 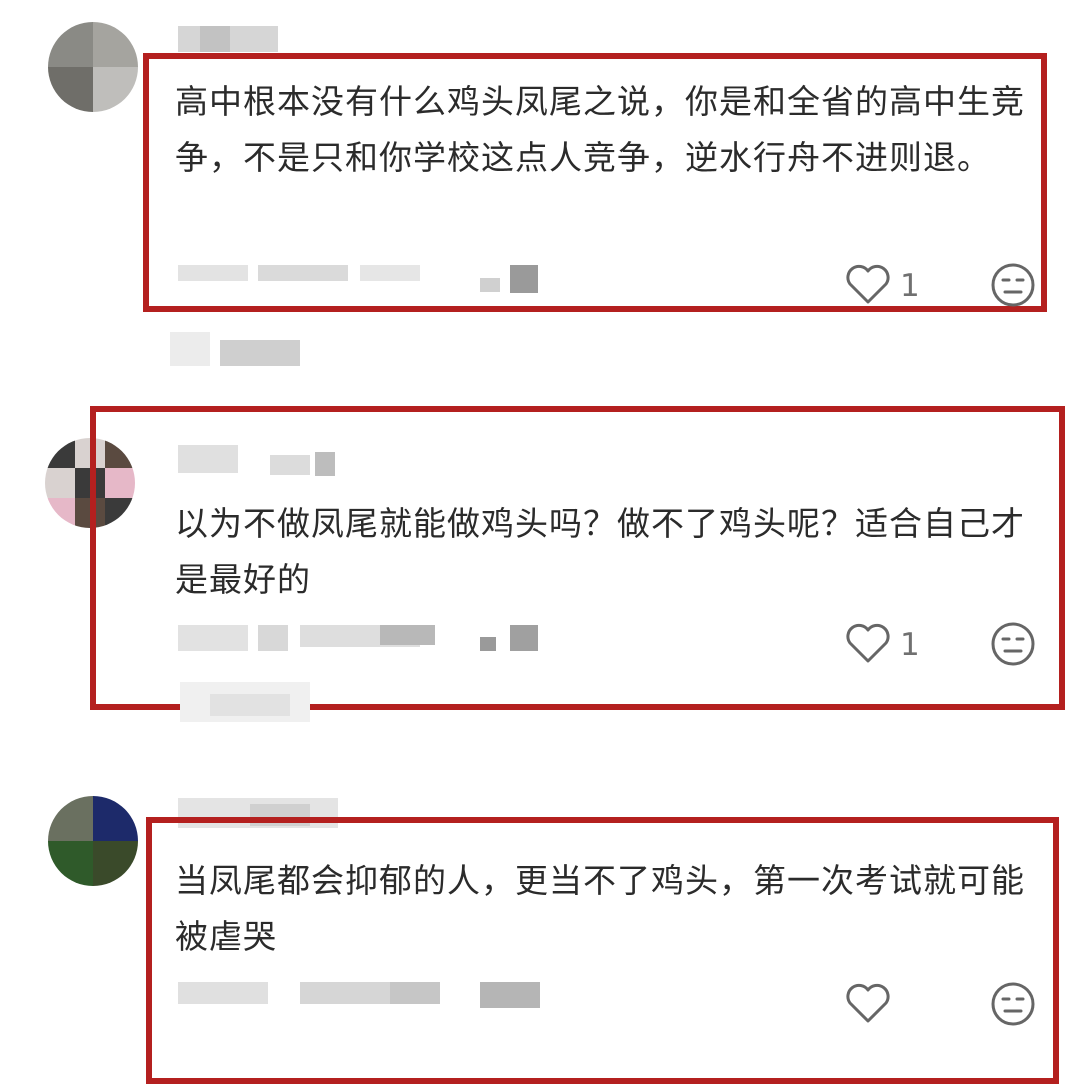 I want to click on comment-text: 当凤尾都会抑郁的人，更当不了鸡头，第一次考试就可能被虐哭, so click(x=600, y=908).